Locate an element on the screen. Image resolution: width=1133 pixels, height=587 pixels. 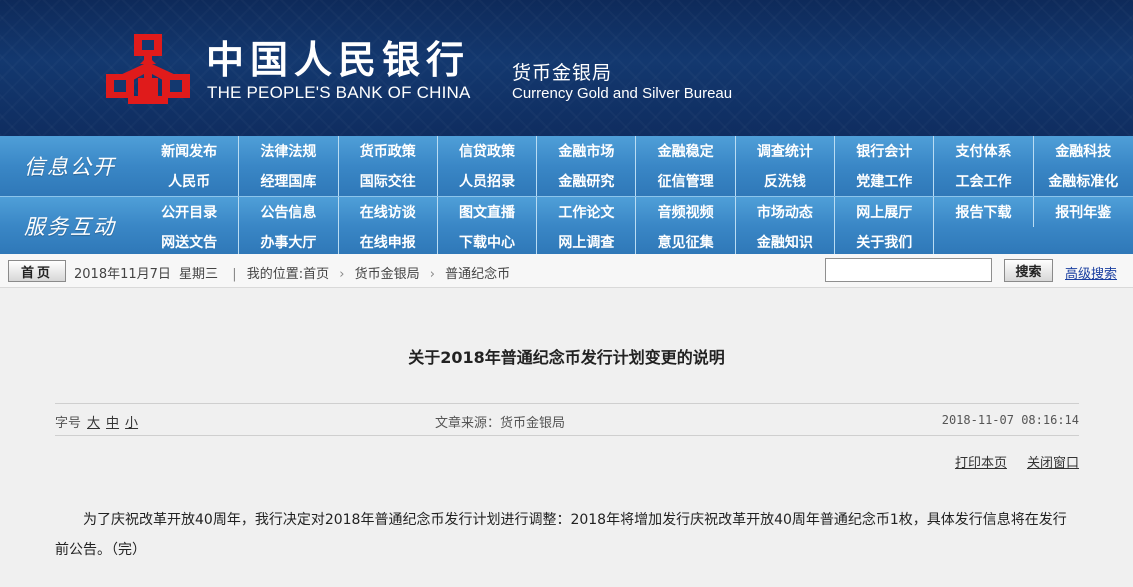
current-weekday: 星期三 is located at coordinates (199, 274).